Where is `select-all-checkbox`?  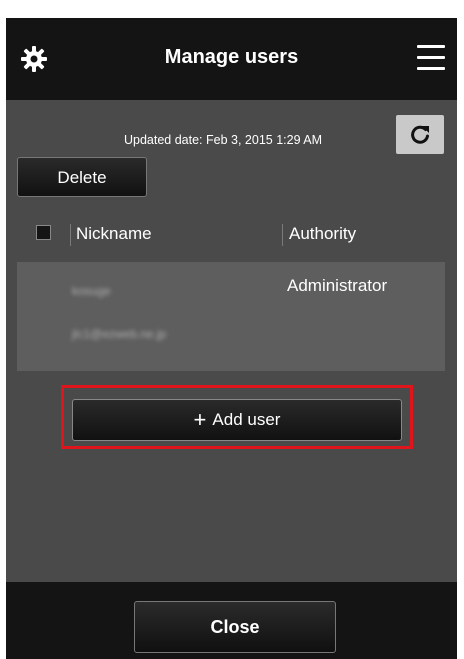 select-all-checkbox is located at coordinates (43, 232).